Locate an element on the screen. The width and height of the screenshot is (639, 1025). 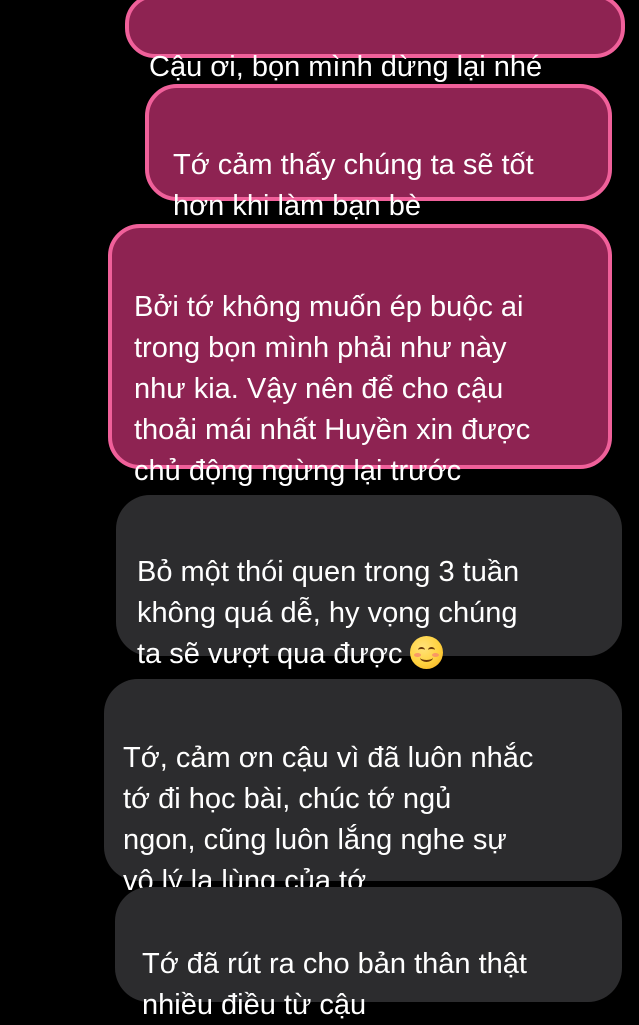
message-text: Cậu ơi, bọn mình dừng lại nhé is located at coordinates (346, 67).